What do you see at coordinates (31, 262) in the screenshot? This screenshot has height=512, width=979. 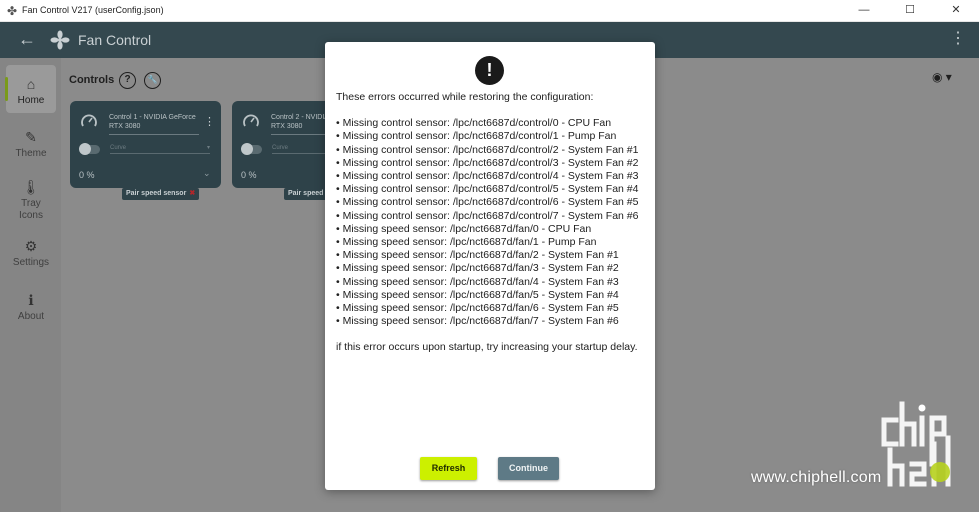 I see `sidebar-item-label: Settings` at bounding box center [31, 262].